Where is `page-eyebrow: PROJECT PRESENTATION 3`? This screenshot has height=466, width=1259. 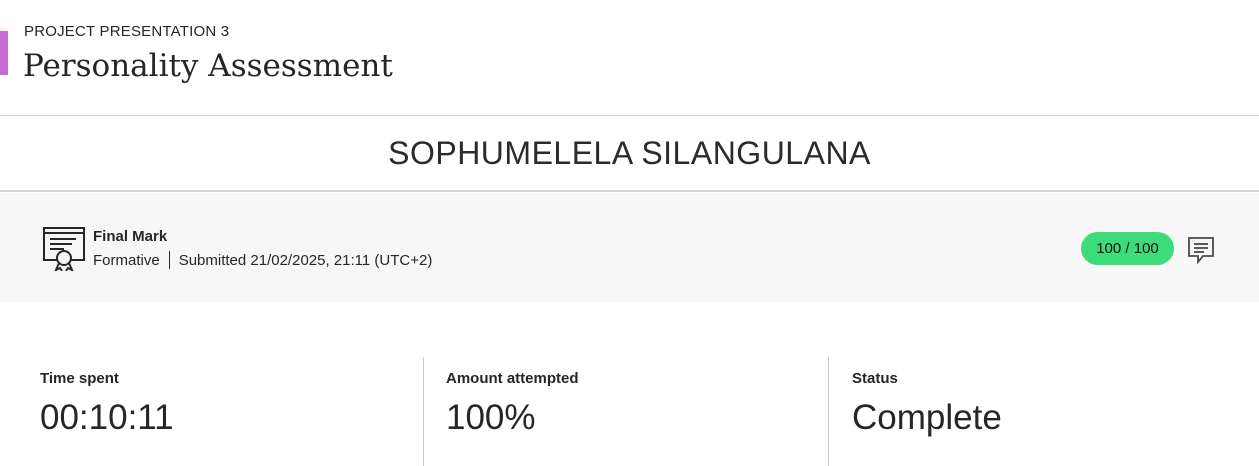 page-eyebrow: PROJECT PRESENTATION 3 is located at coordinates (127, 31).